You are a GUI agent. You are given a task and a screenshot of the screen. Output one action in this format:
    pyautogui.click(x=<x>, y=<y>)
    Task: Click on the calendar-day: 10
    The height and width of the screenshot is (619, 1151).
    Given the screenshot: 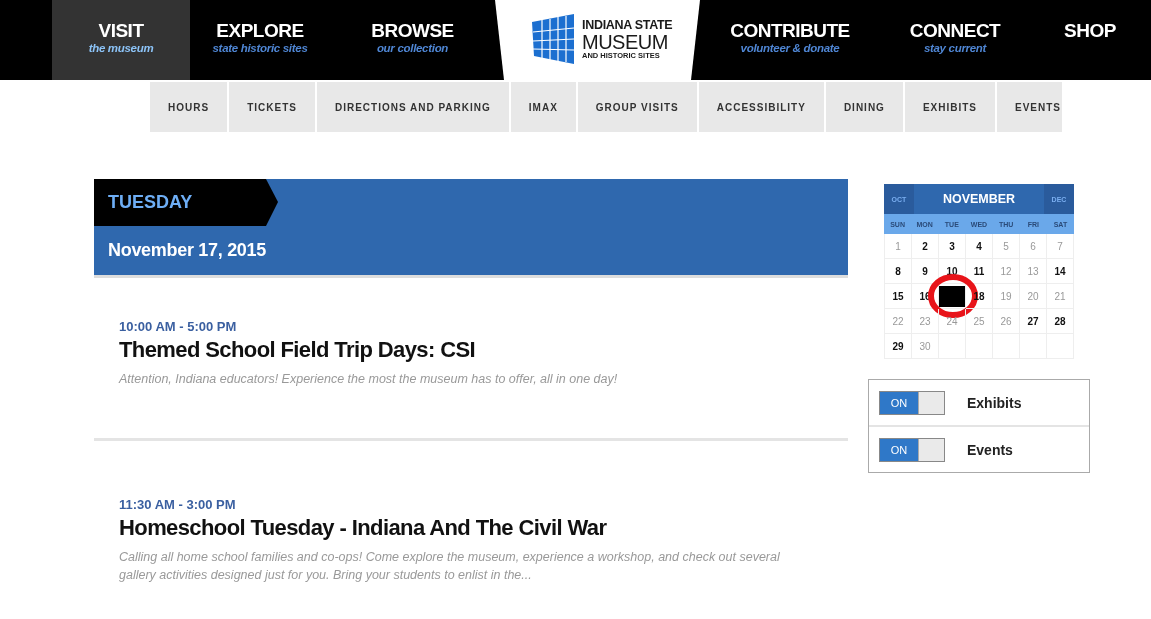 What is the action you would take?
    pyautogui.click(x=952, y=271)
    